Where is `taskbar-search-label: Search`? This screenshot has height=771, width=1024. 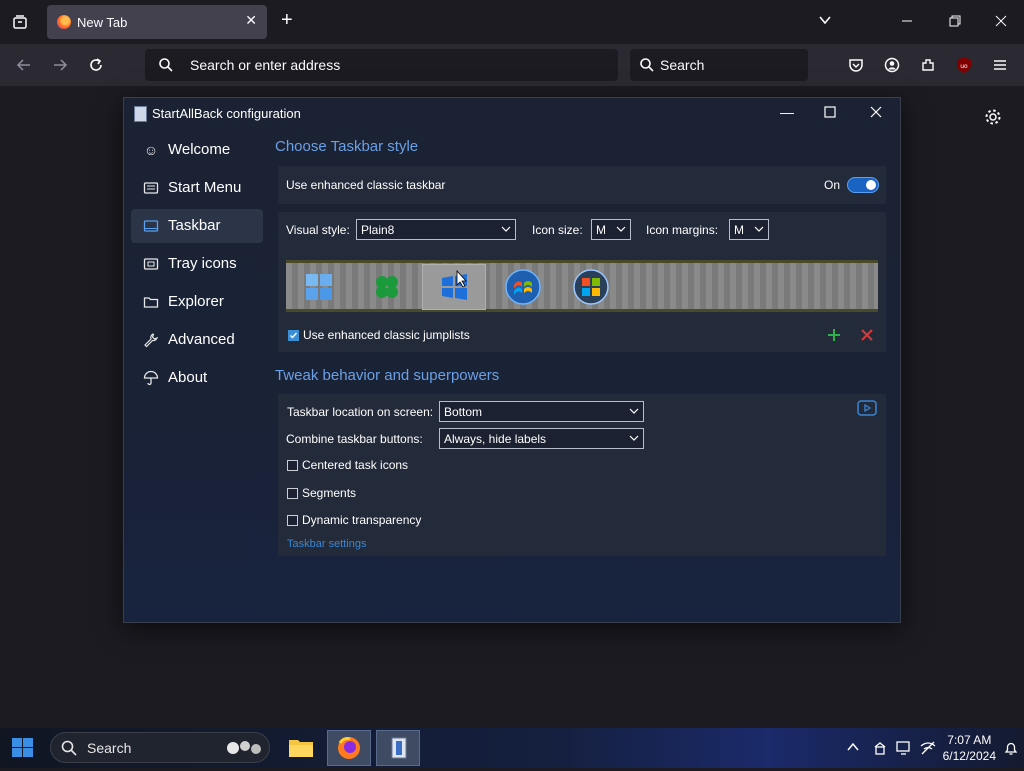
taskbar-search-label: Search is located at coordinates (109, 748).